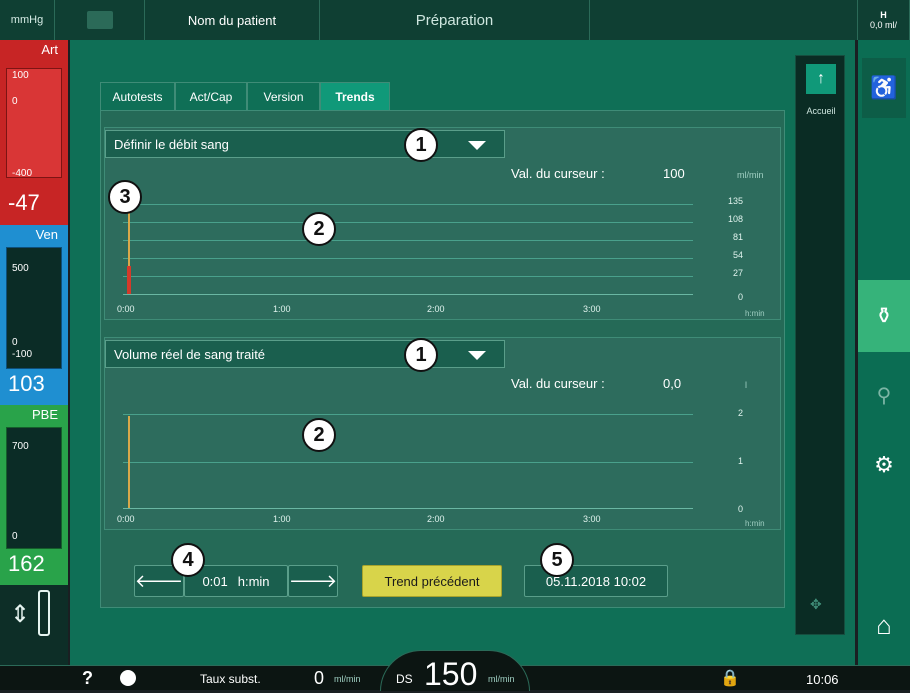  What do you see at coordinates (592, 309) in the screenshot?
I see `x-tick: 3:00` at bounding box center [592, 309].